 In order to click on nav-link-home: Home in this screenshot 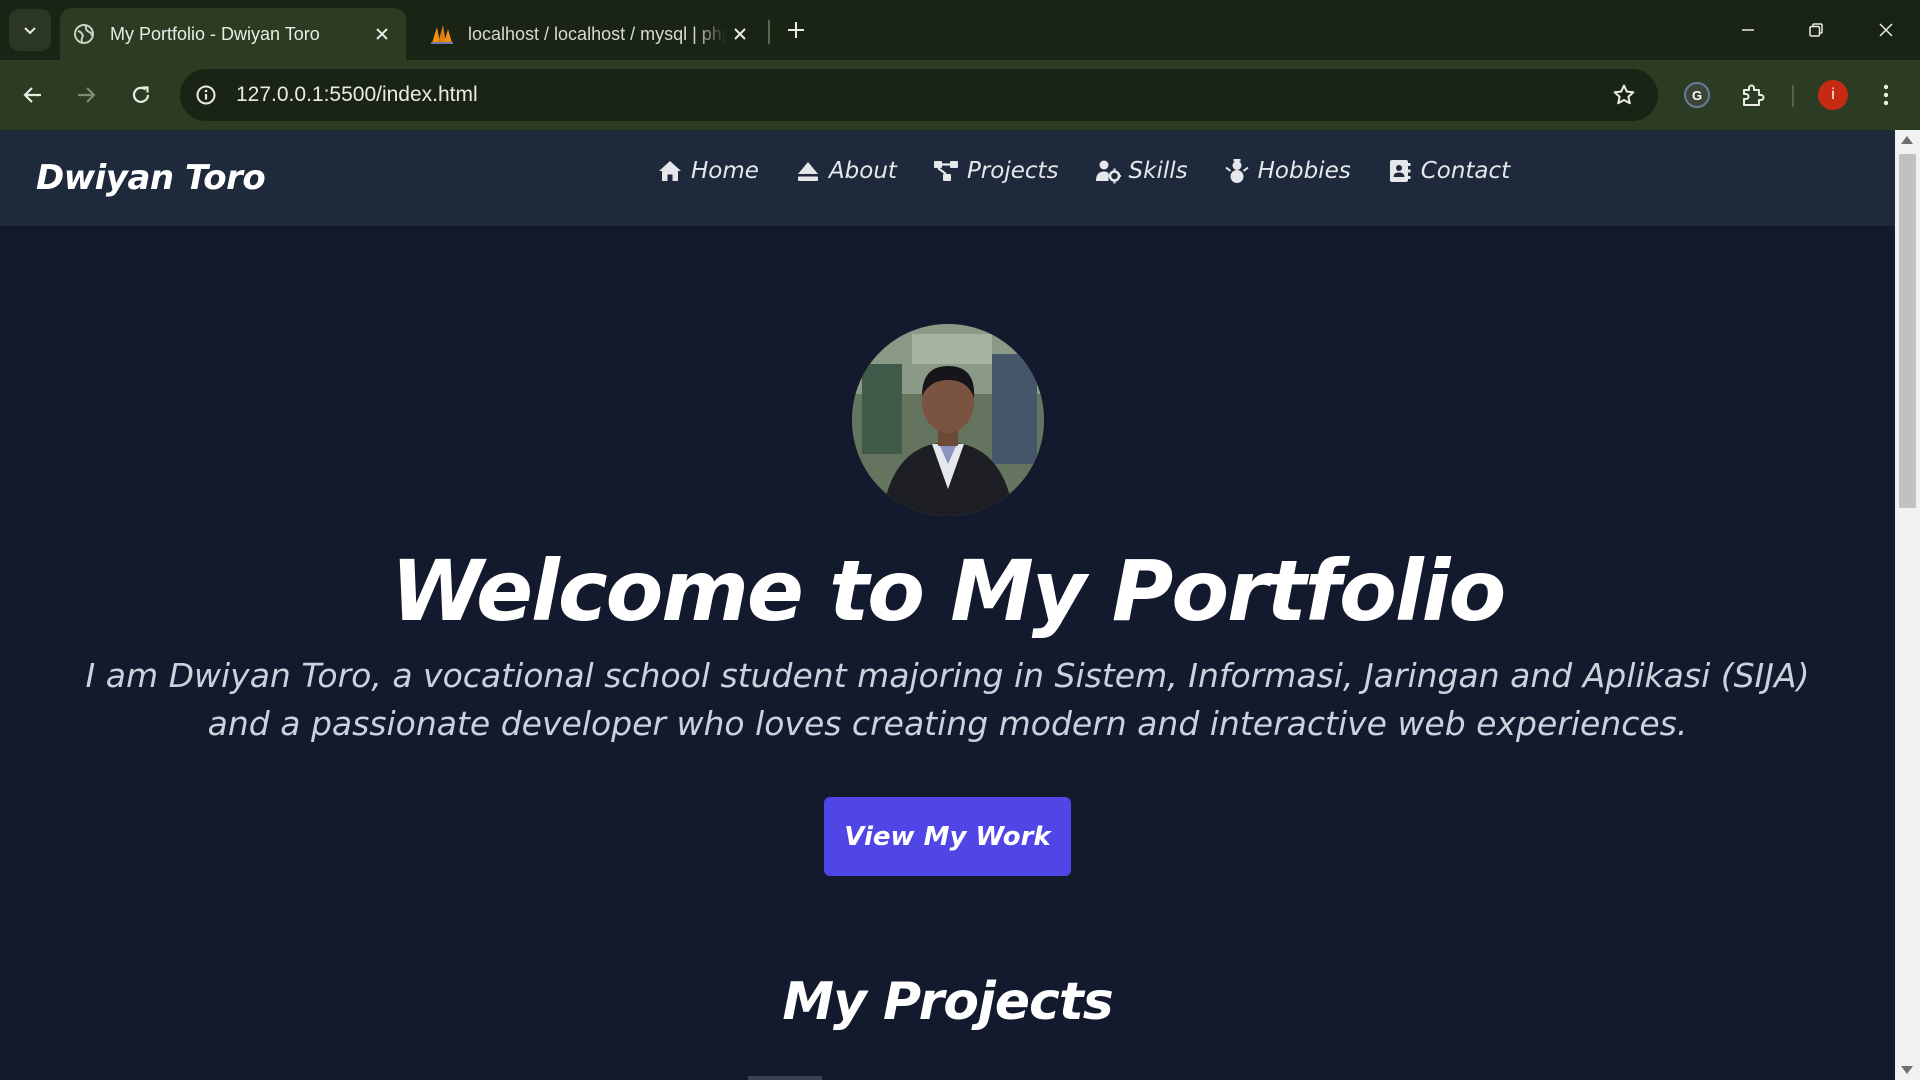, I will do `click(708, 171)`.